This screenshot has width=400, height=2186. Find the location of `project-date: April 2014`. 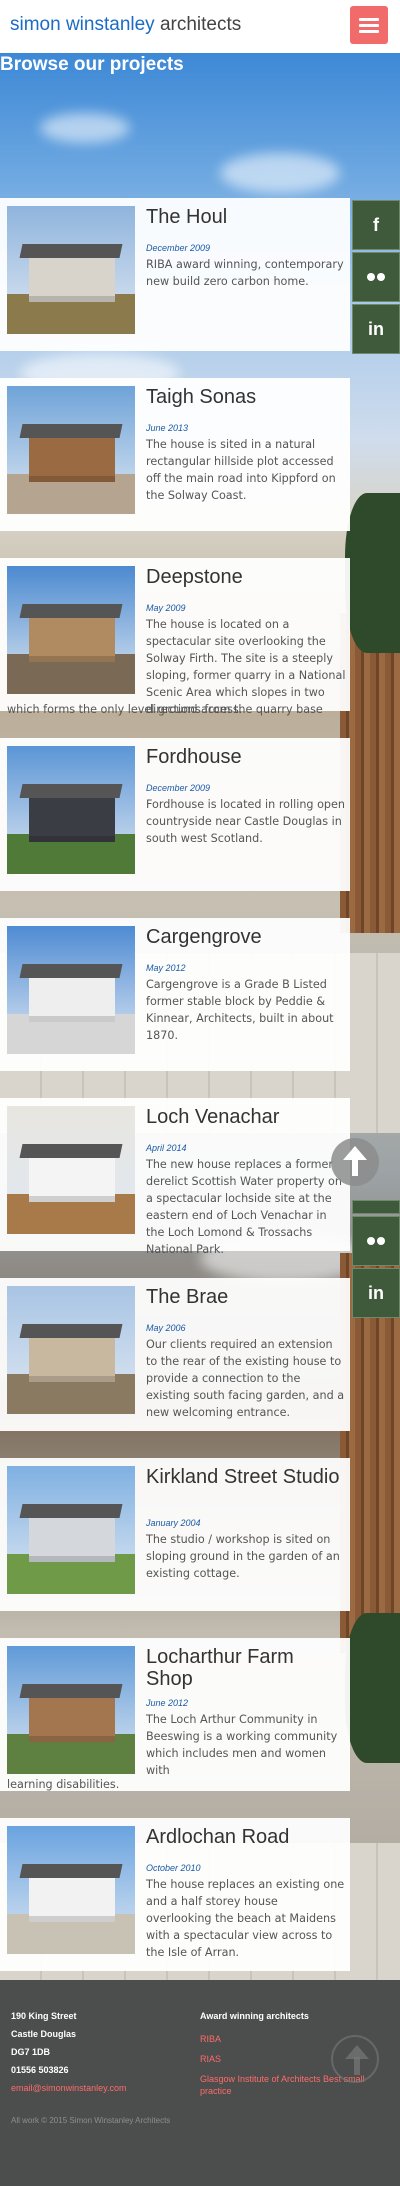

project-date: April 2014 is located at coordinates (166, 1148).